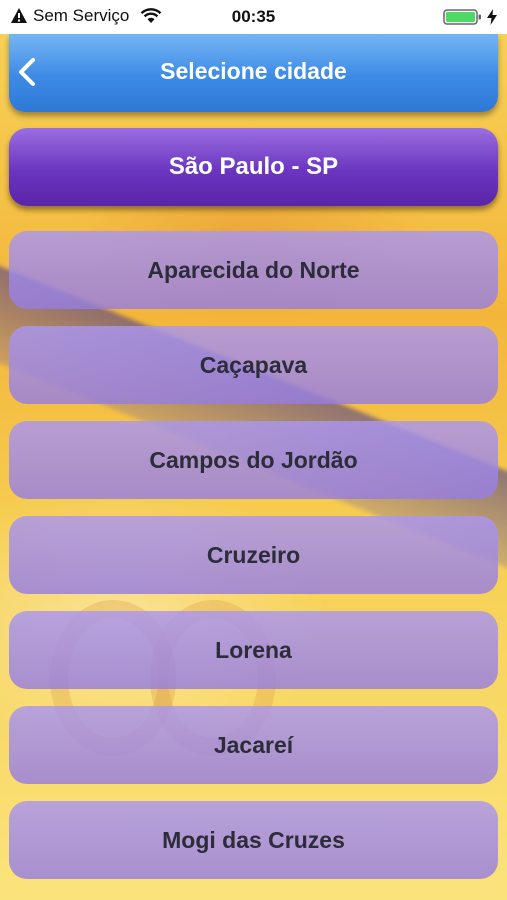 The image size is (507, 900). I want to click on city-item-cruzeiro: Cruzeiro, so click(253, 555).